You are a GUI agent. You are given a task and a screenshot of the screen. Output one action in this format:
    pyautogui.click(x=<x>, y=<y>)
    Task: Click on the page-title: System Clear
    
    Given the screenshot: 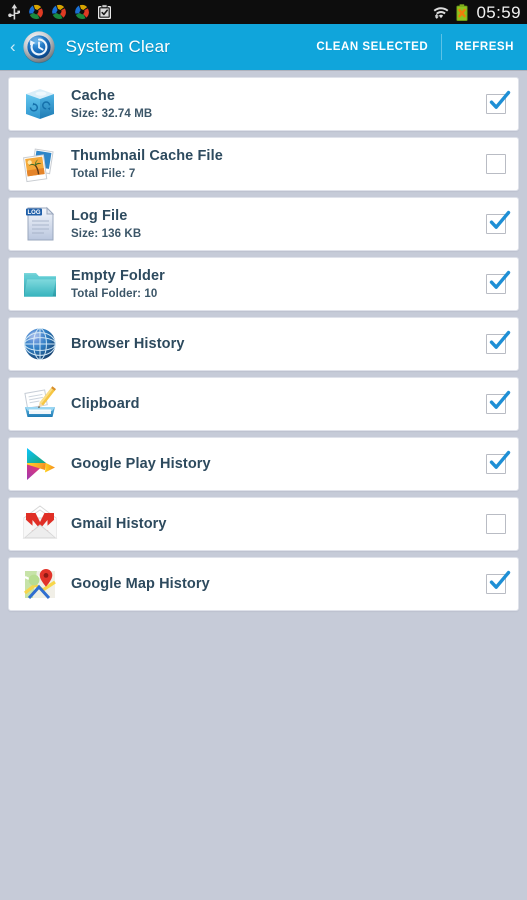 What is the action you would take?
    pyautogui.click(x=118, y=46)
    